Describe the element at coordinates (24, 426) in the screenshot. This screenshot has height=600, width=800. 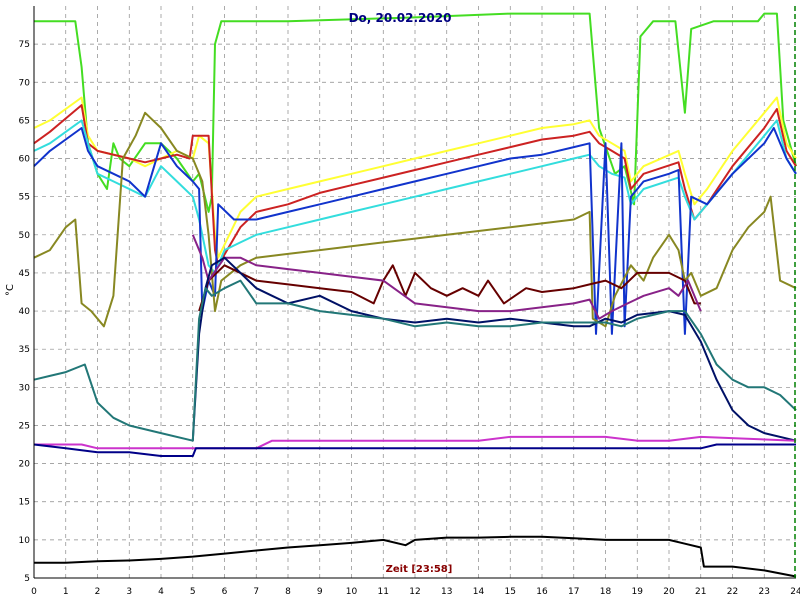
I see `y-tick-label-25: 25` at that location.